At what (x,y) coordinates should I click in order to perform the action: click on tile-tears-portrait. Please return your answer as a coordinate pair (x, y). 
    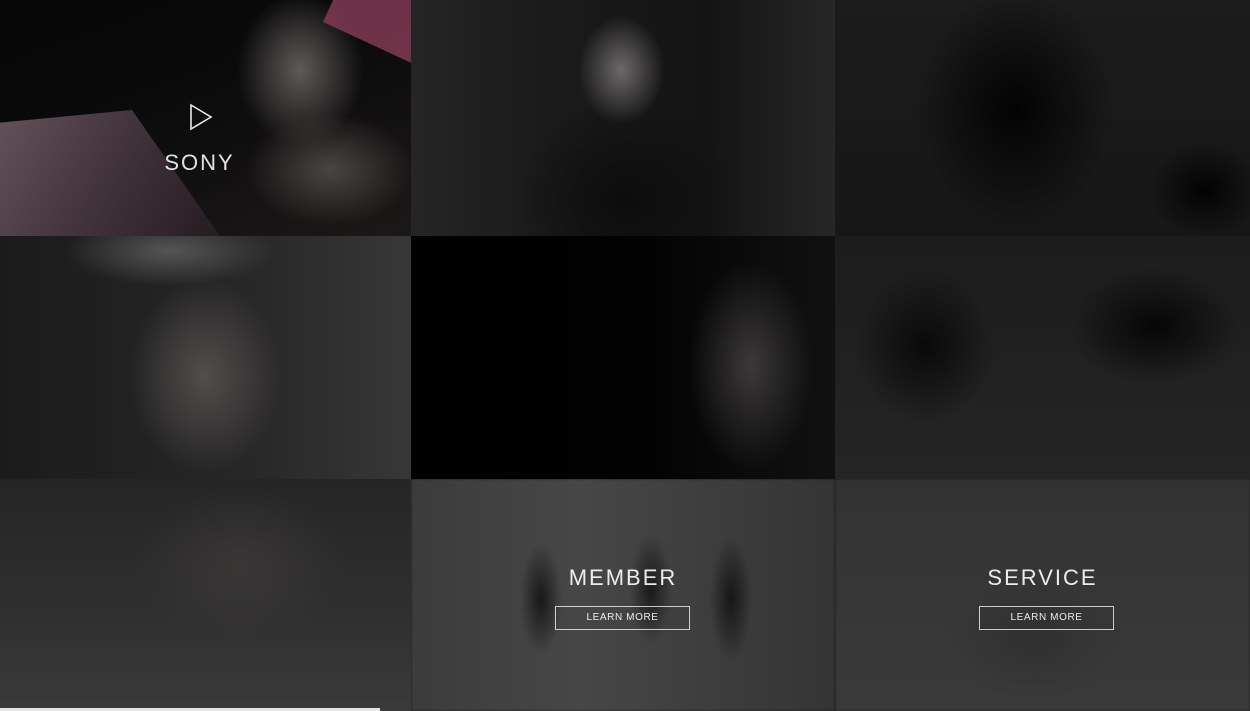
    Looking at the image, I should click on (205, 595).